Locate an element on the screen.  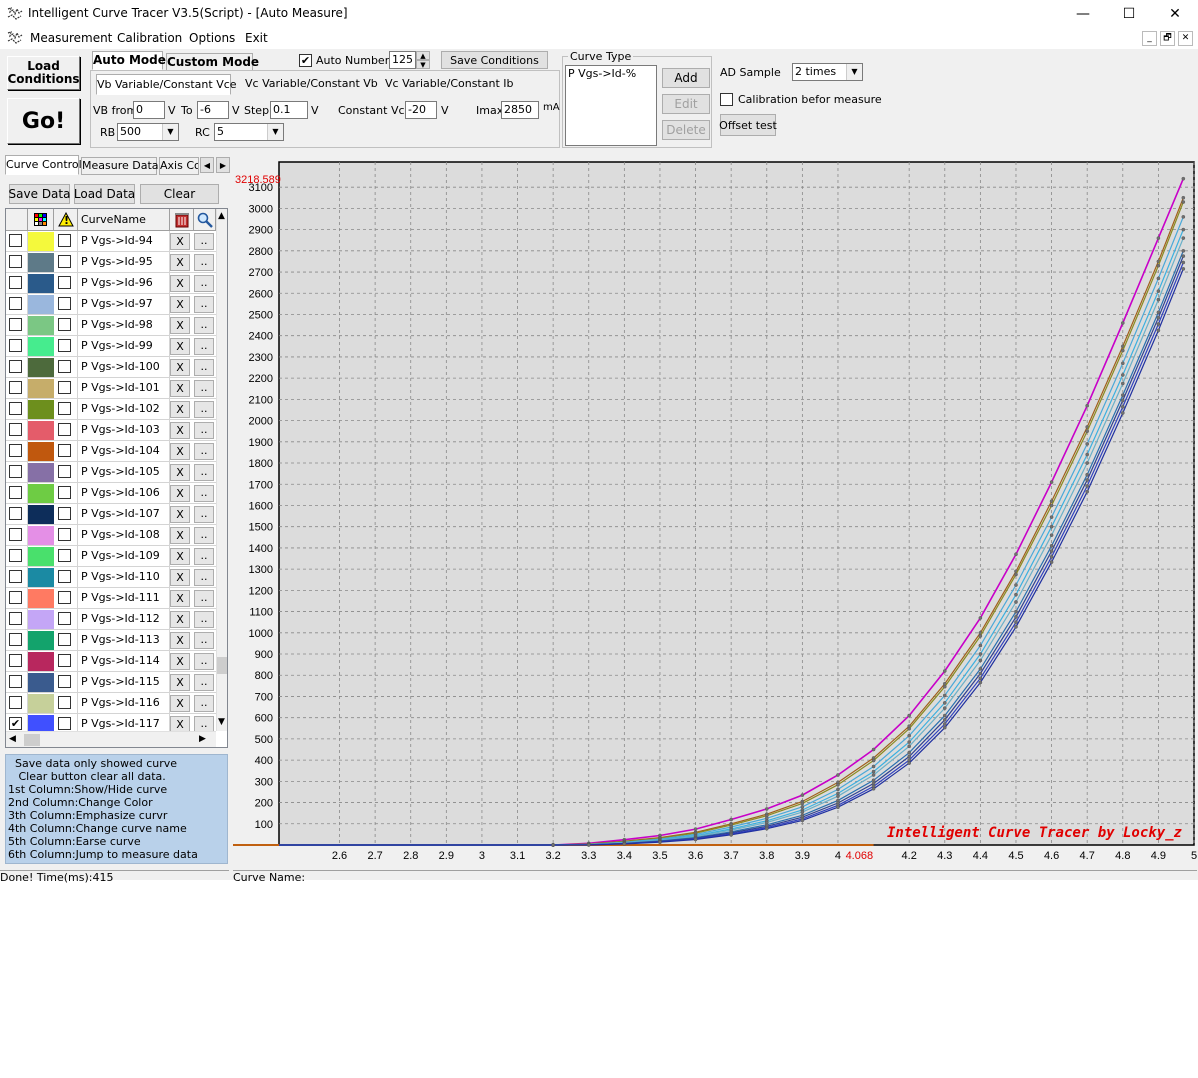
auto-number-down-button: ▼ is located at coordinates (423, 64).